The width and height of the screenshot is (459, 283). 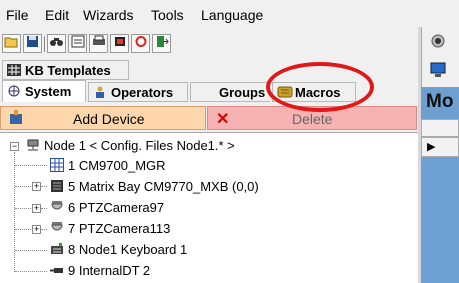 I want to click on tree-item-matrix-bay: 5 Matrix Bay CM9770_MXB (0,0), so click(x=154, y=187).